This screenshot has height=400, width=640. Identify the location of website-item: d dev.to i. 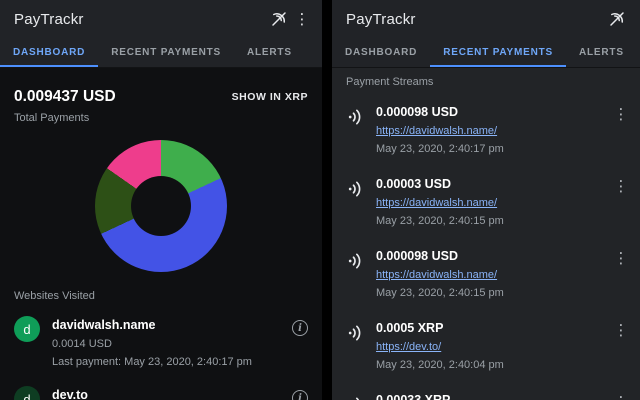
(161, 389).